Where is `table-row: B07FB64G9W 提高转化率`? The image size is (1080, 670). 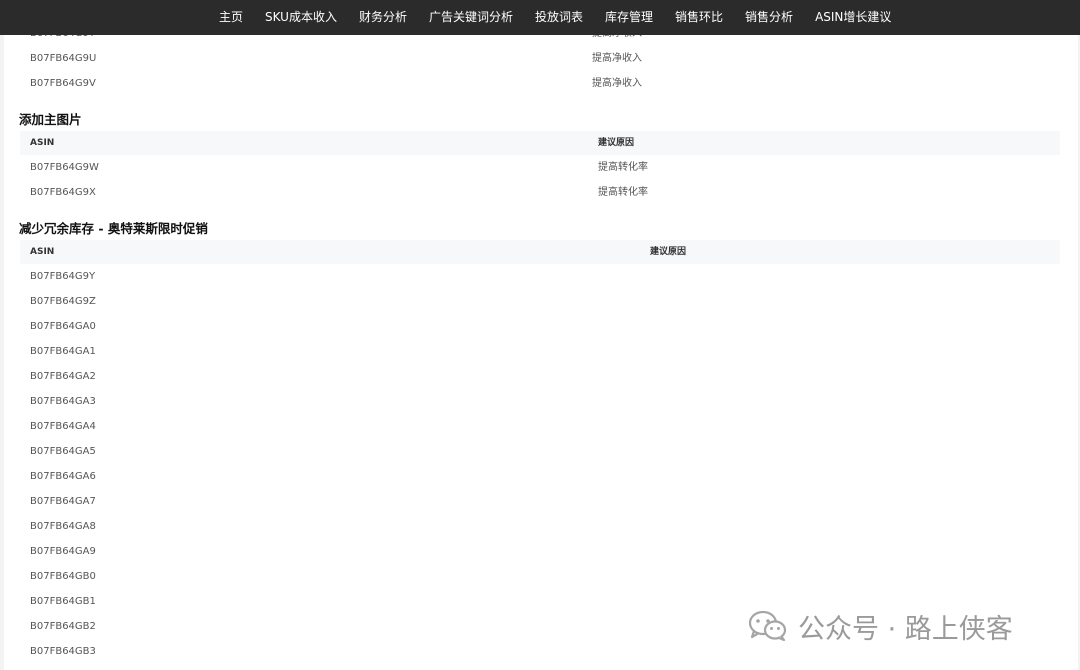 table-row: B07FB64G9W 提高转化率 is located at coordinates (540, 167).